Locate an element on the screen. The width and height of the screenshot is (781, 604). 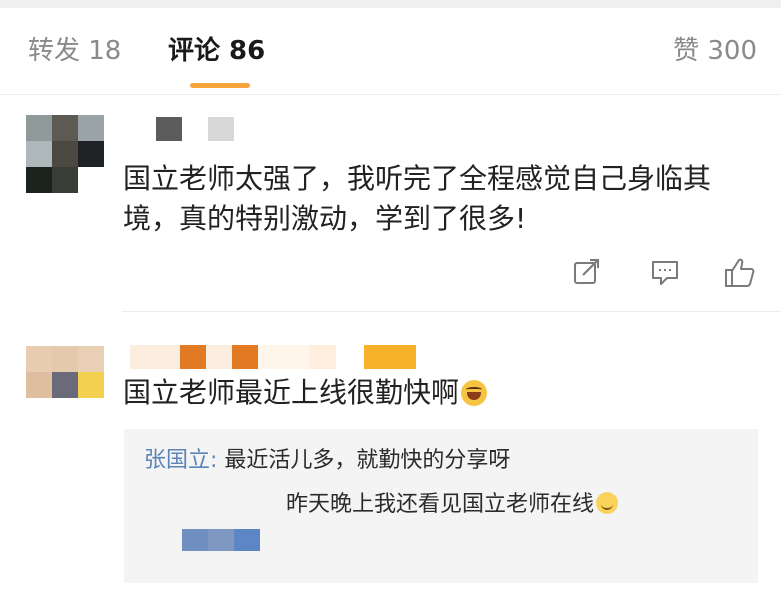
comment-text: 境，真的特别激动，学到了很多! is located at coordinates (325, 218).